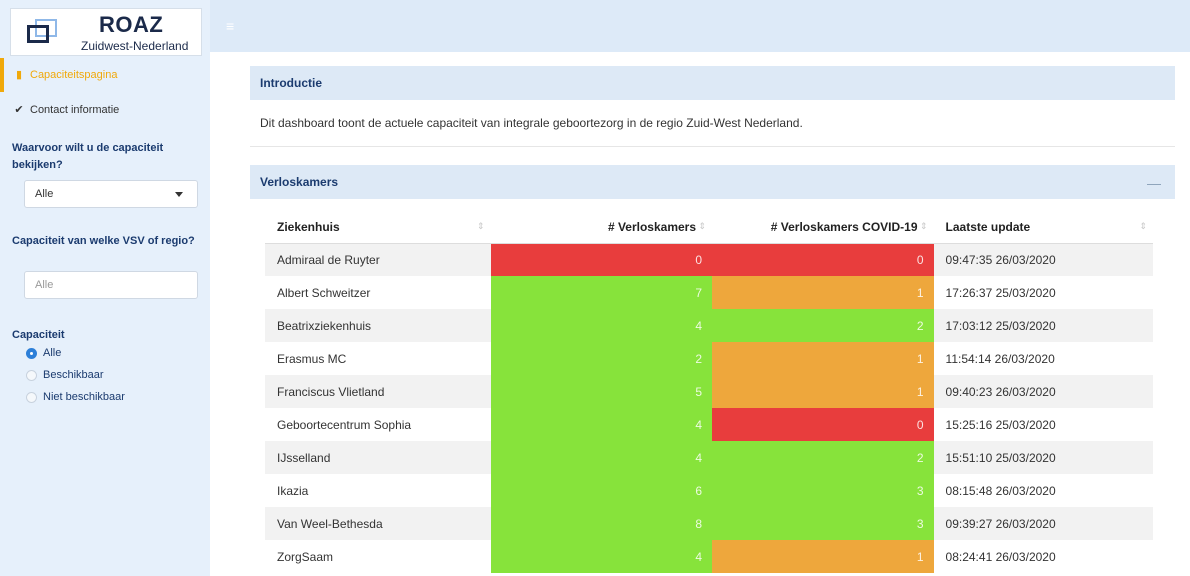 The height and width of the screenshot is (576, 1190). Describe the element at coordinates (1043, 523) in the screenshot. I see `cell-laatste-update: 09:39:27 26/03/2020` at that location.